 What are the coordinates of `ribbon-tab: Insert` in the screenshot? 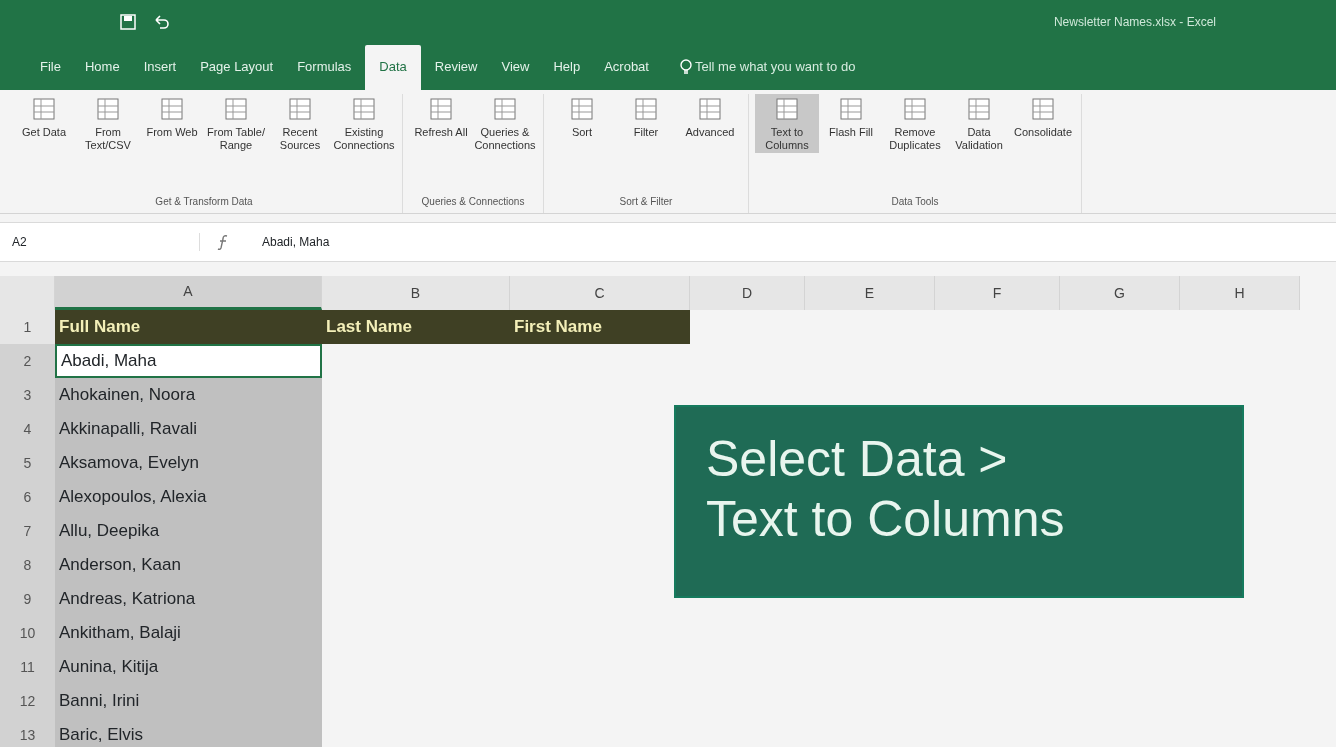 It's located at (160, 67).